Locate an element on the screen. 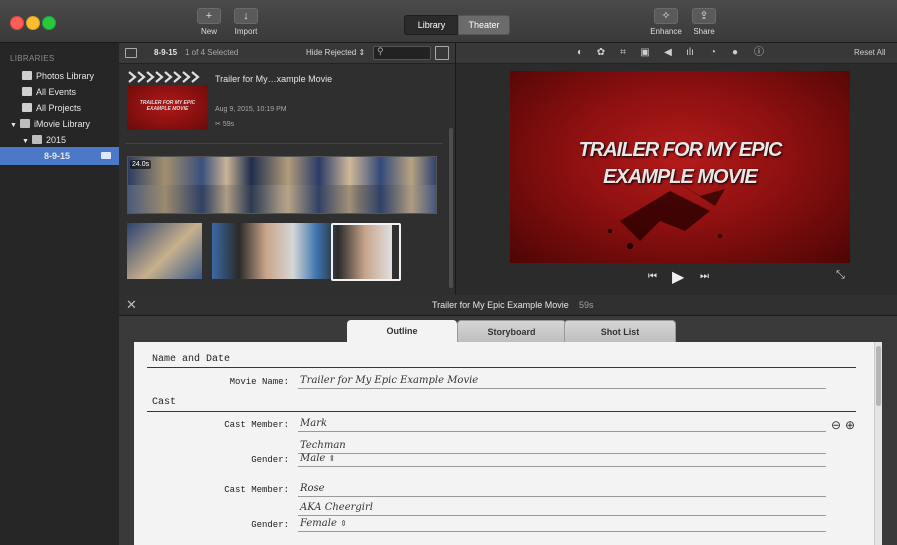 This screenshot has height=545, width=897. sidebar-item-label: All Projects is located at coordinates (59, 108).